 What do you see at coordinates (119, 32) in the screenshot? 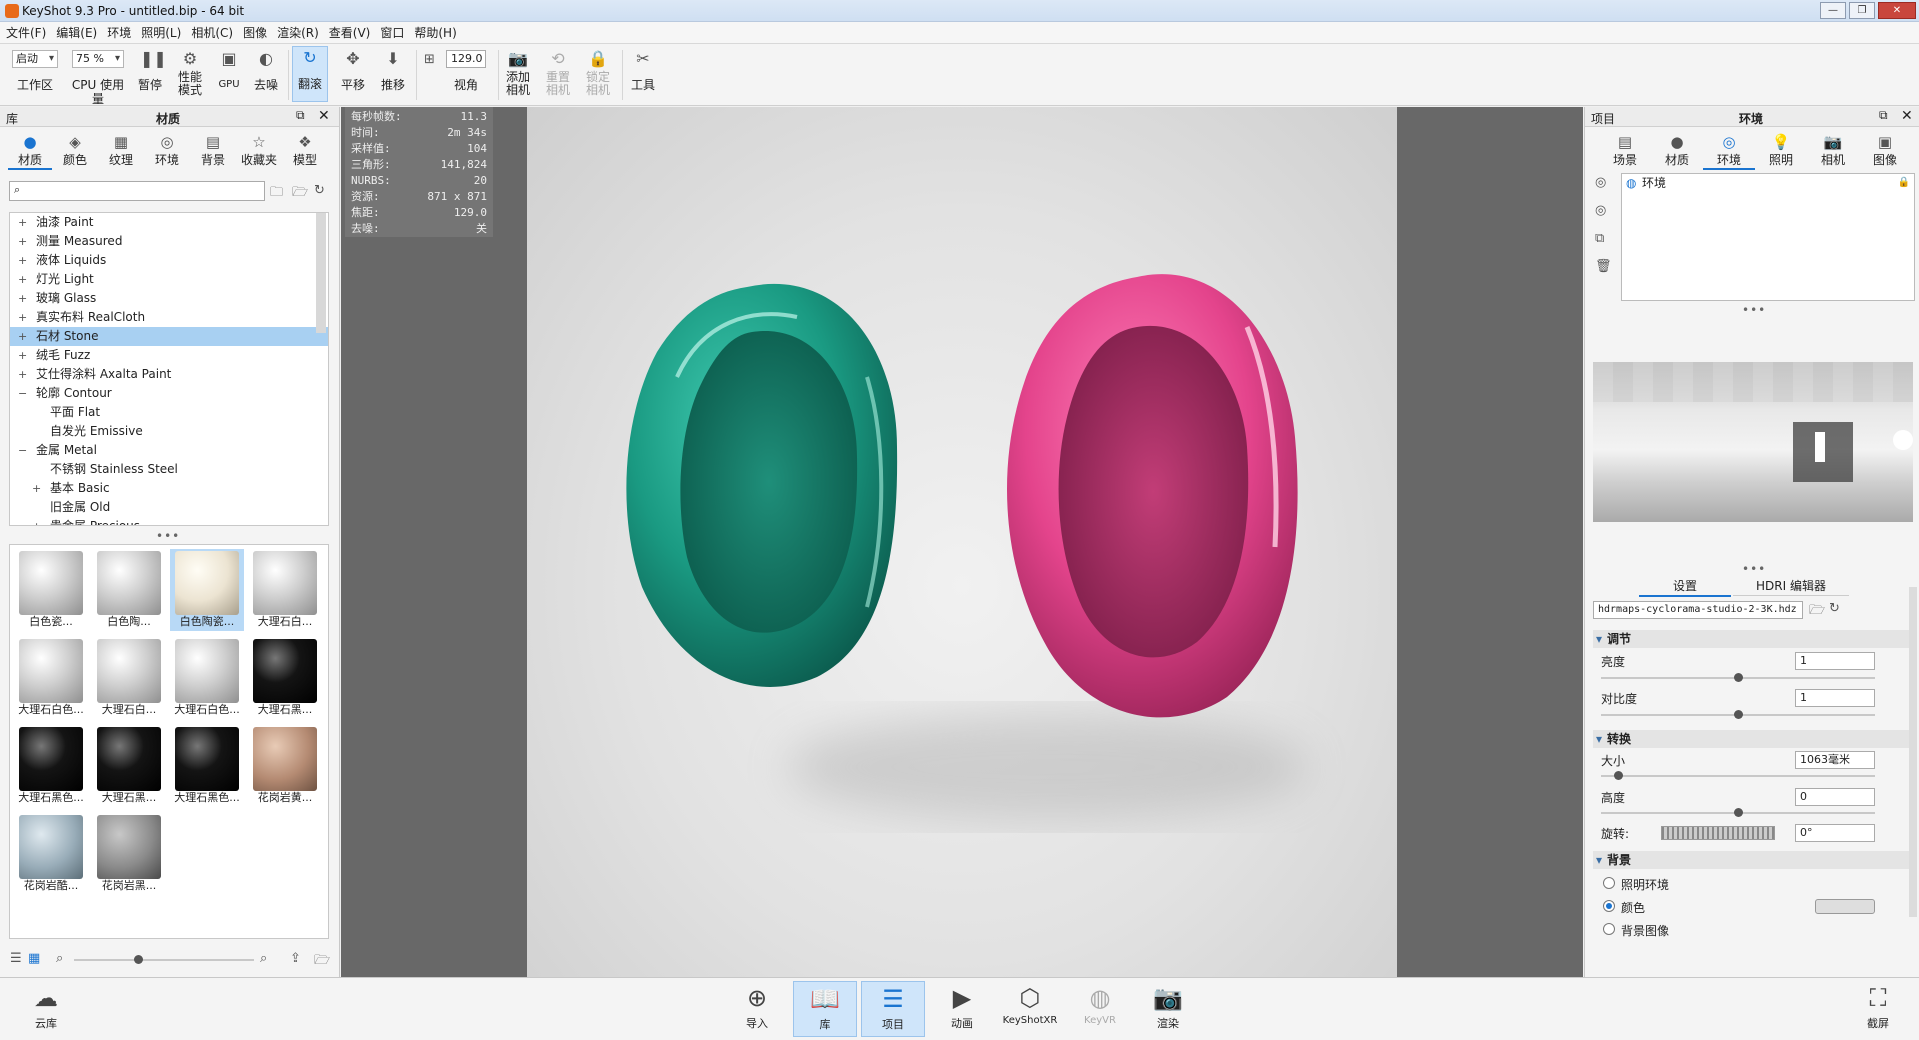
I see `menu-environment: 环境` at bounding box center [119, 32].